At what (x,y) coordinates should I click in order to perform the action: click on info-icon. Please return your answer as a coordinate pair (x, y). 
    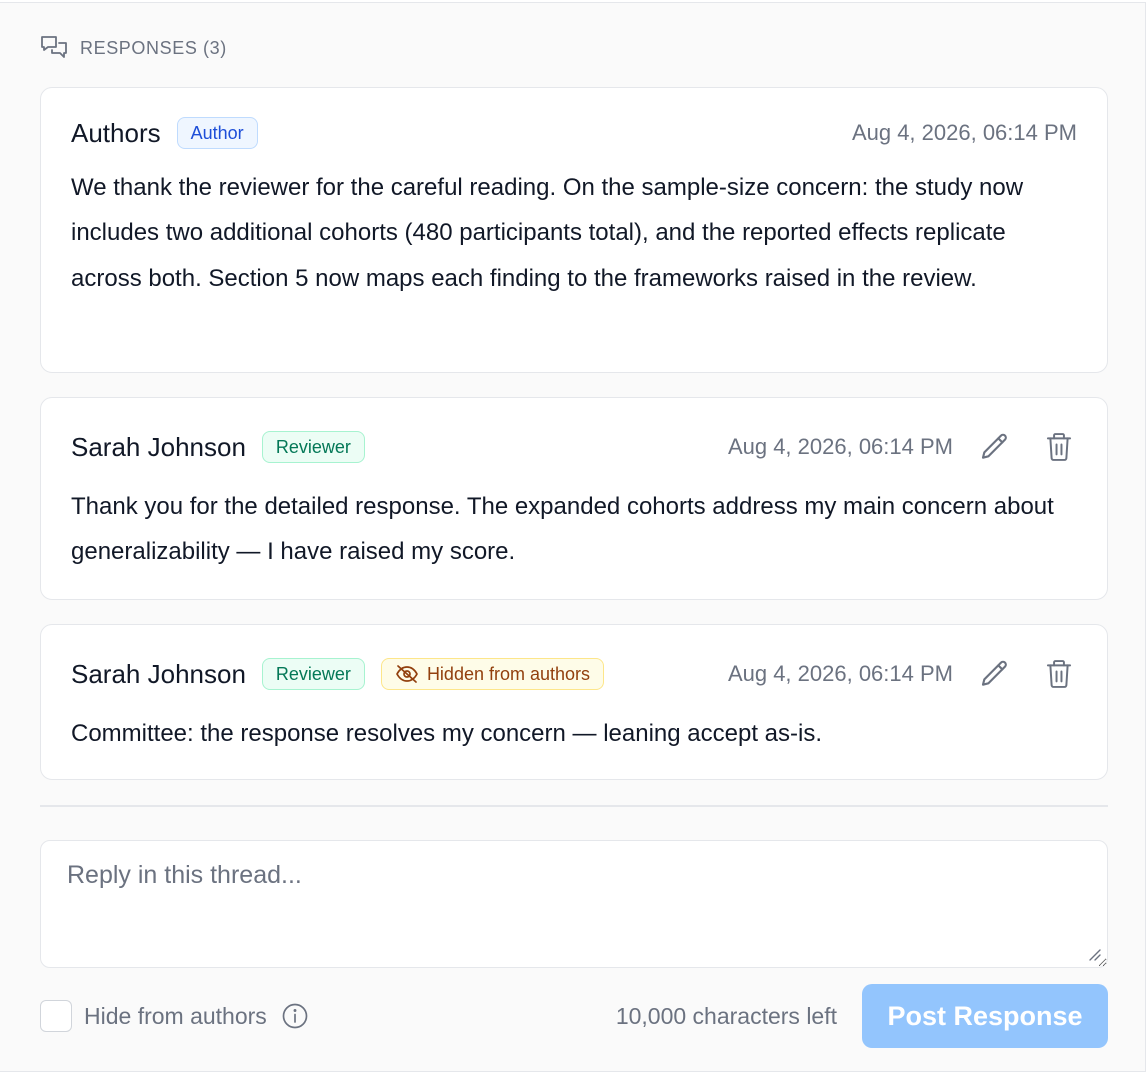
    Looking at the image, I should click on (295, 1016).